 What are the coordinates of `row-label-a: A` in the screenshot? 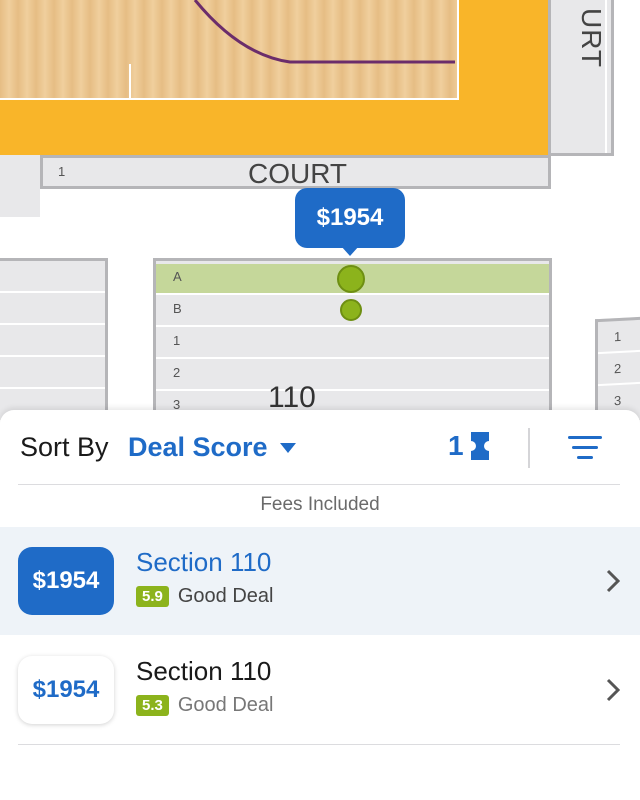 It's located at (177, 276).